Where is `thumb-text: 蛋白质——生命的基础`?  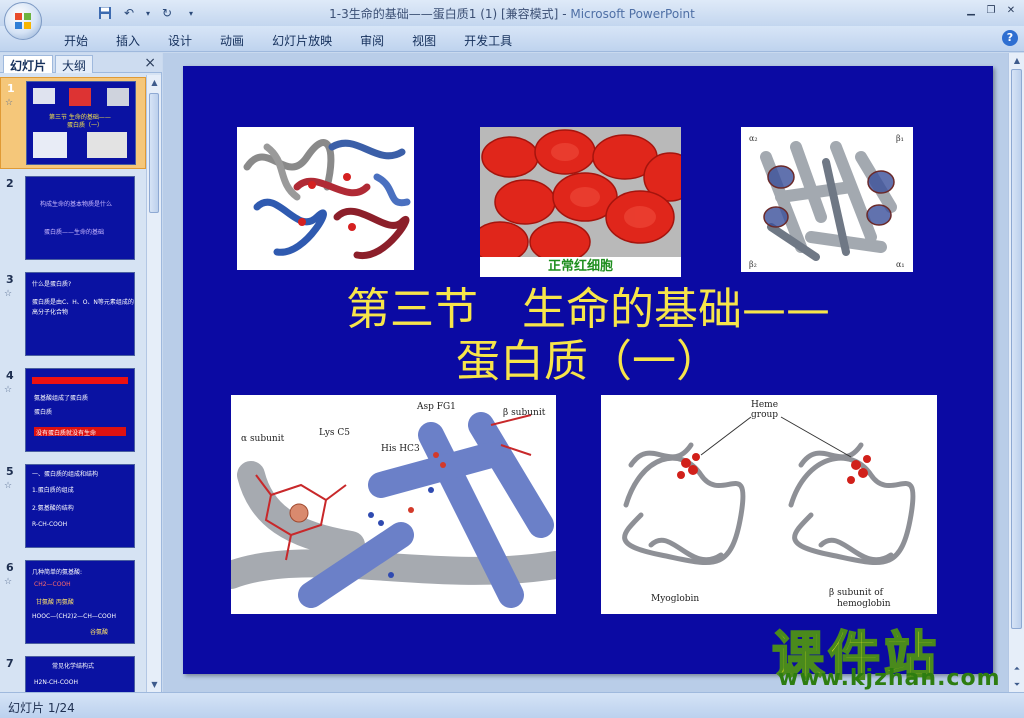
thumb-text: 蛋白质——生命的基础 is located at coordinates (74, 232).